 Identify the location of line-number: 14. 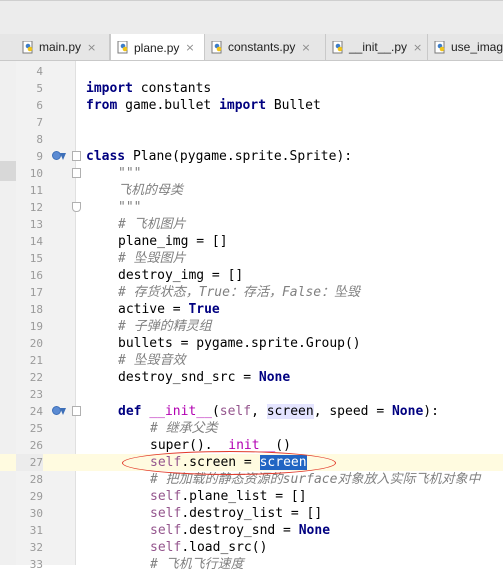
(36, 241).